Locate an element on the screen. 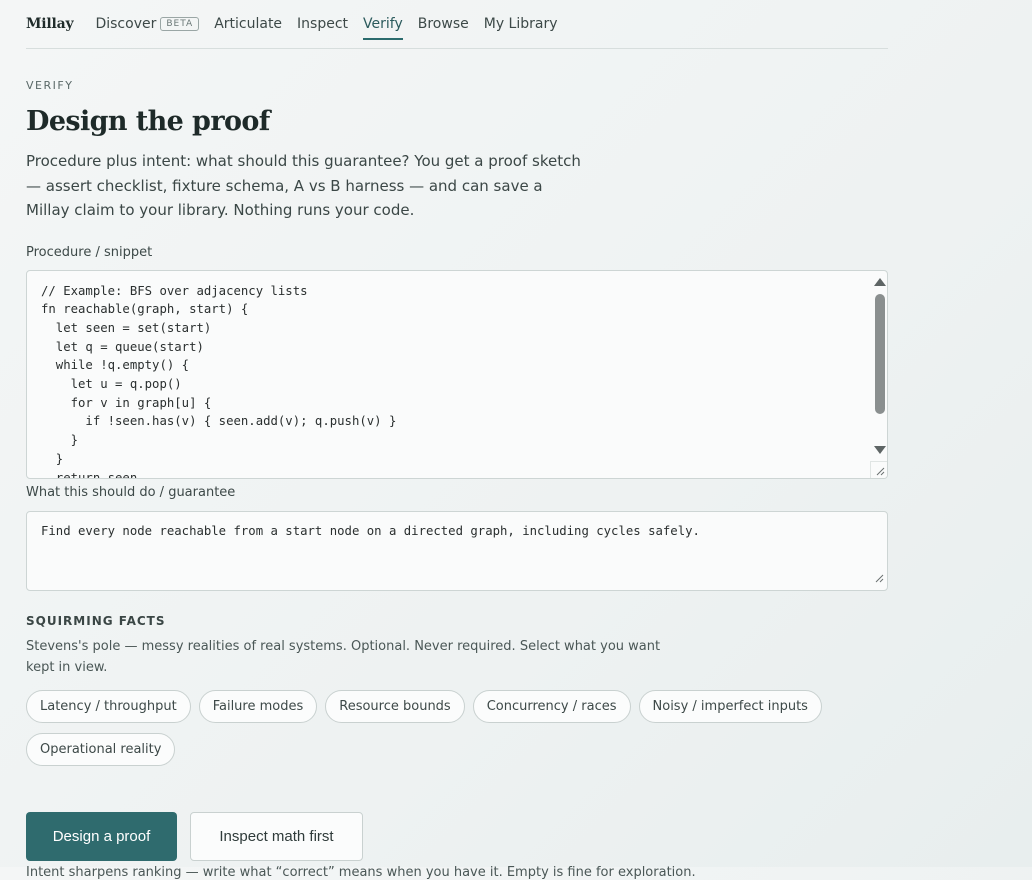 The width and height of the screenshot is (1032, 880). chip-resource-bounds: Resource bounds is located at coordinates (395, 706).